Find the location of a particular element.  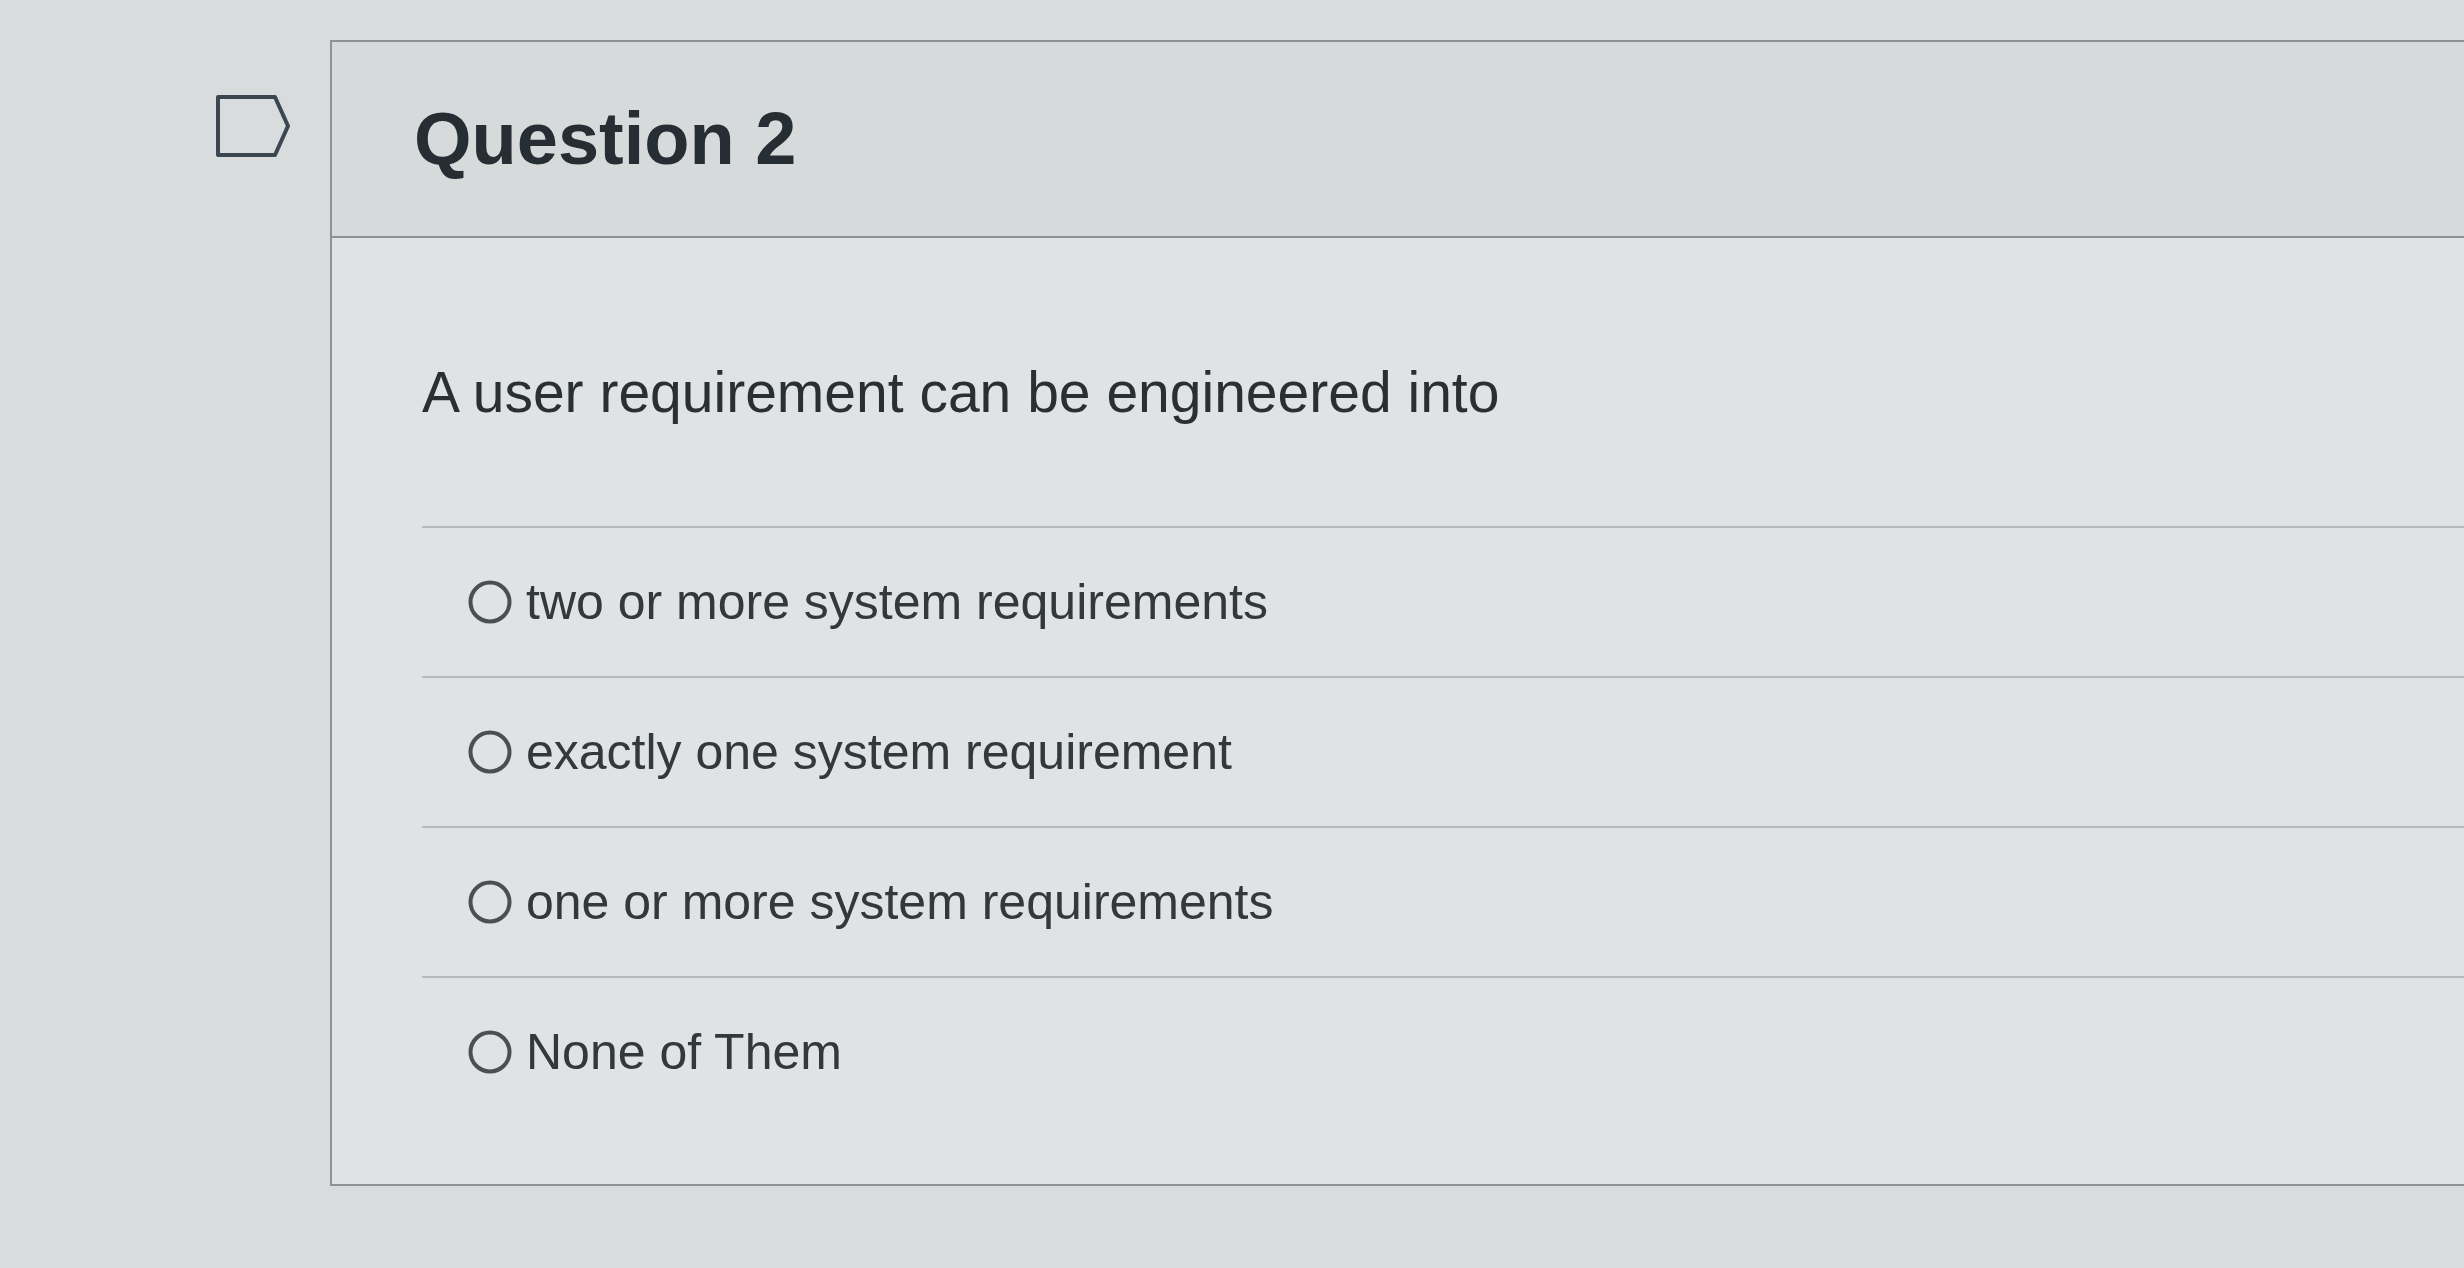

question-title: Question 2 is located at coordinates (605, 139).